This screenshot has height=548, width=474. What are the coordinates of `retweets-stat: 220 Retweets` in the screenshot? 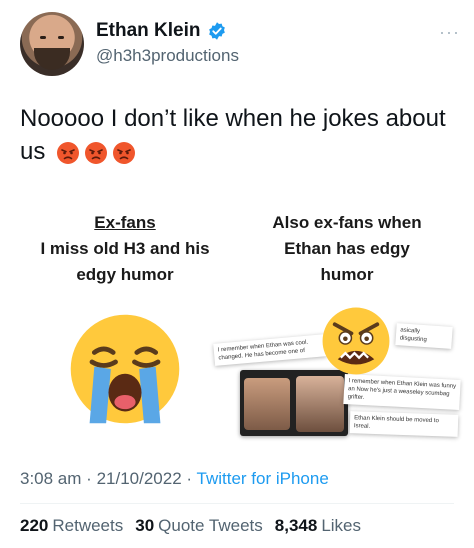 It's located at (71, 526).